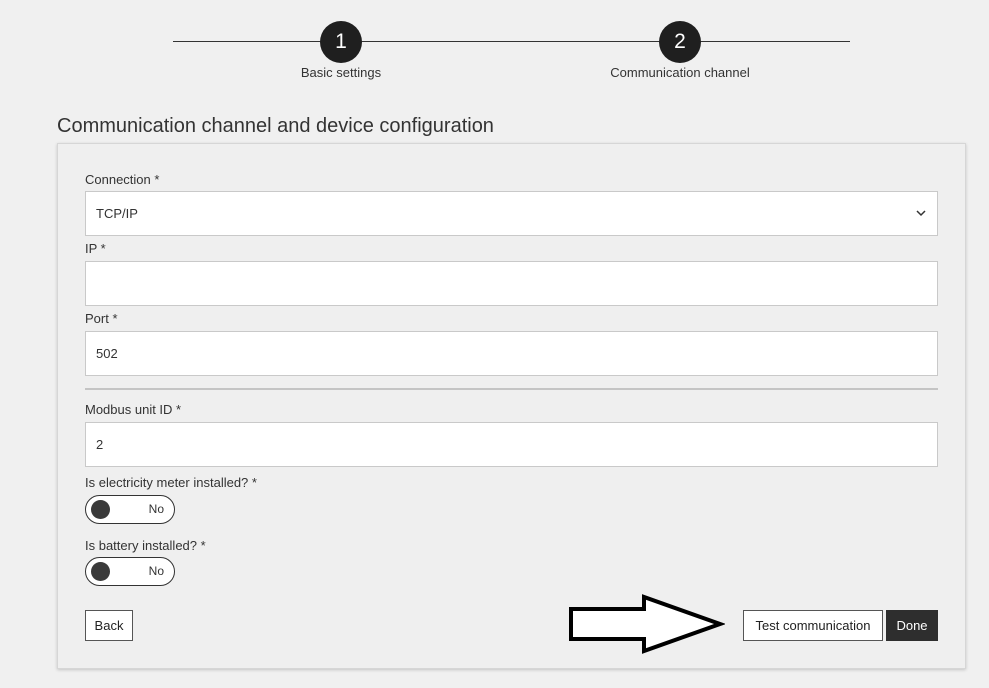 This screenshot has height=688, width=989. I want to click on battery-toggle: No, so click(130, 571).